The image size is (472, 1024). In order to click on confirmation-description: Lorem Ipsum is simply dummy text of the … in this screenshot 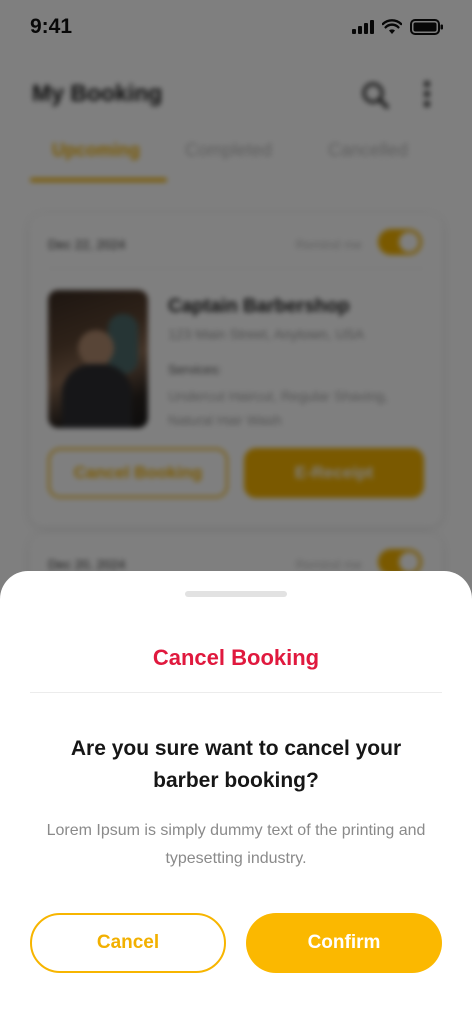, I will do `click(236, 844)`.